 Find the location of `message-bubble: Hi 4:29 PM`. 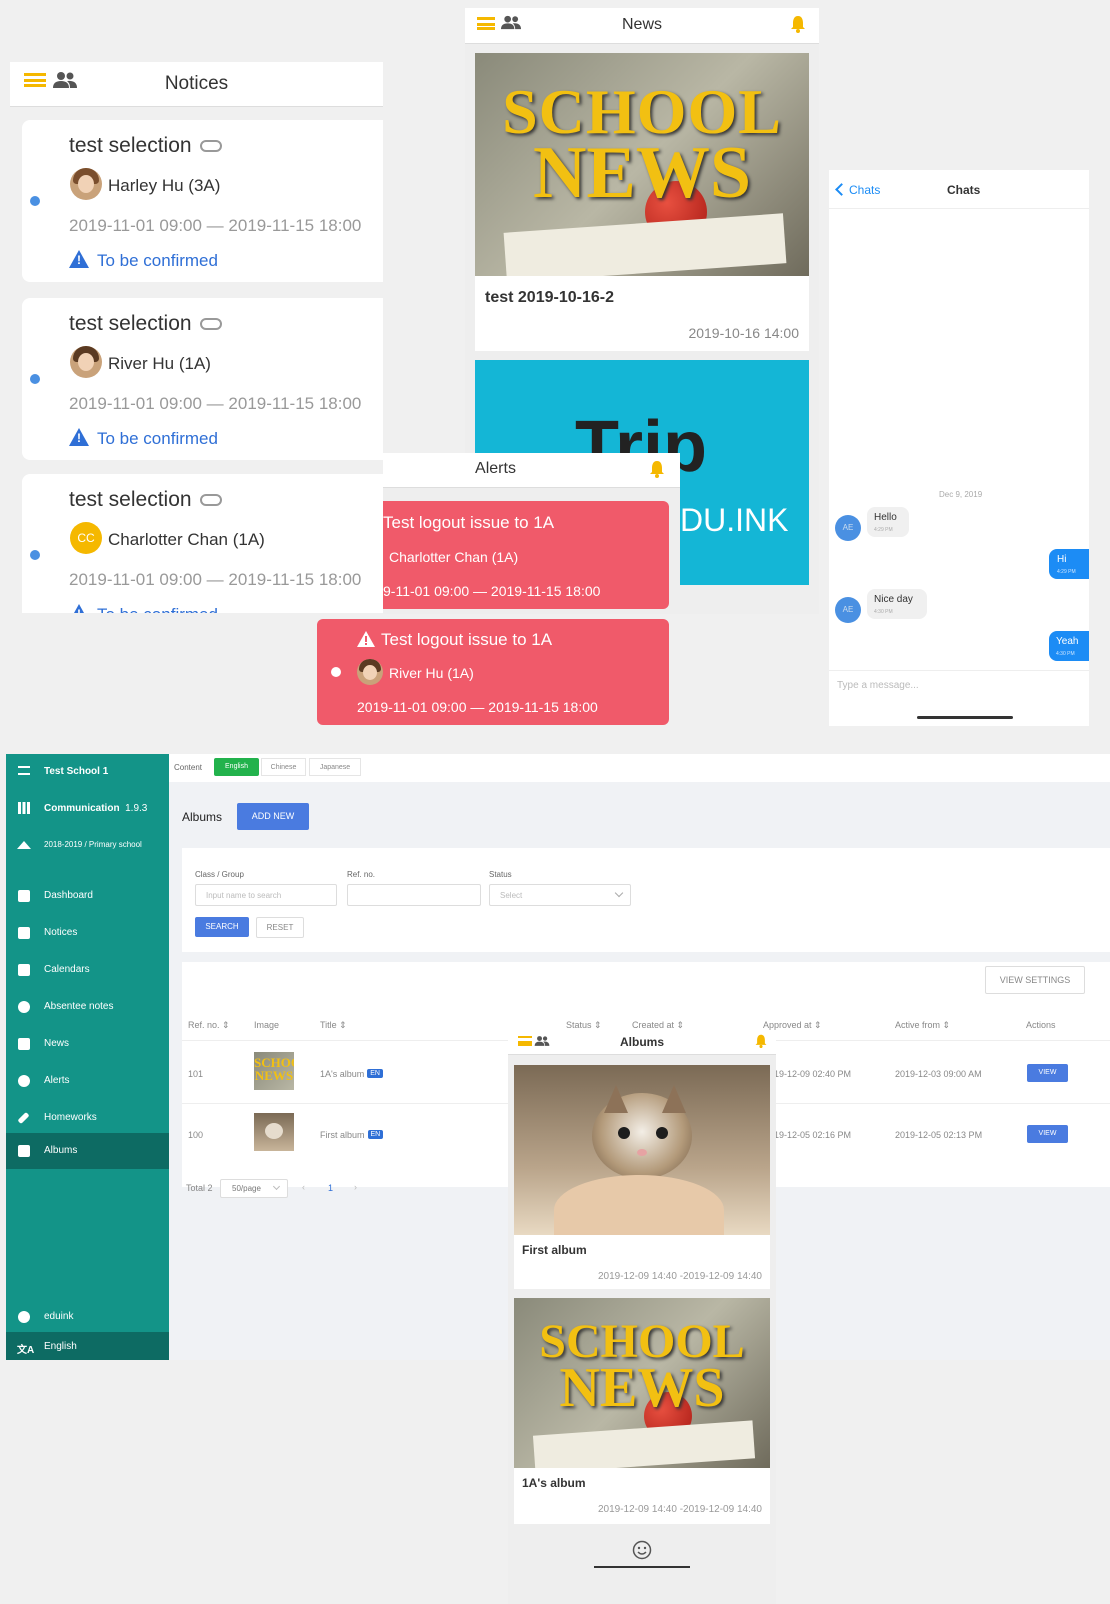

message-bubble: Hi 4:29 PM is located at coordinates (1069, 564).